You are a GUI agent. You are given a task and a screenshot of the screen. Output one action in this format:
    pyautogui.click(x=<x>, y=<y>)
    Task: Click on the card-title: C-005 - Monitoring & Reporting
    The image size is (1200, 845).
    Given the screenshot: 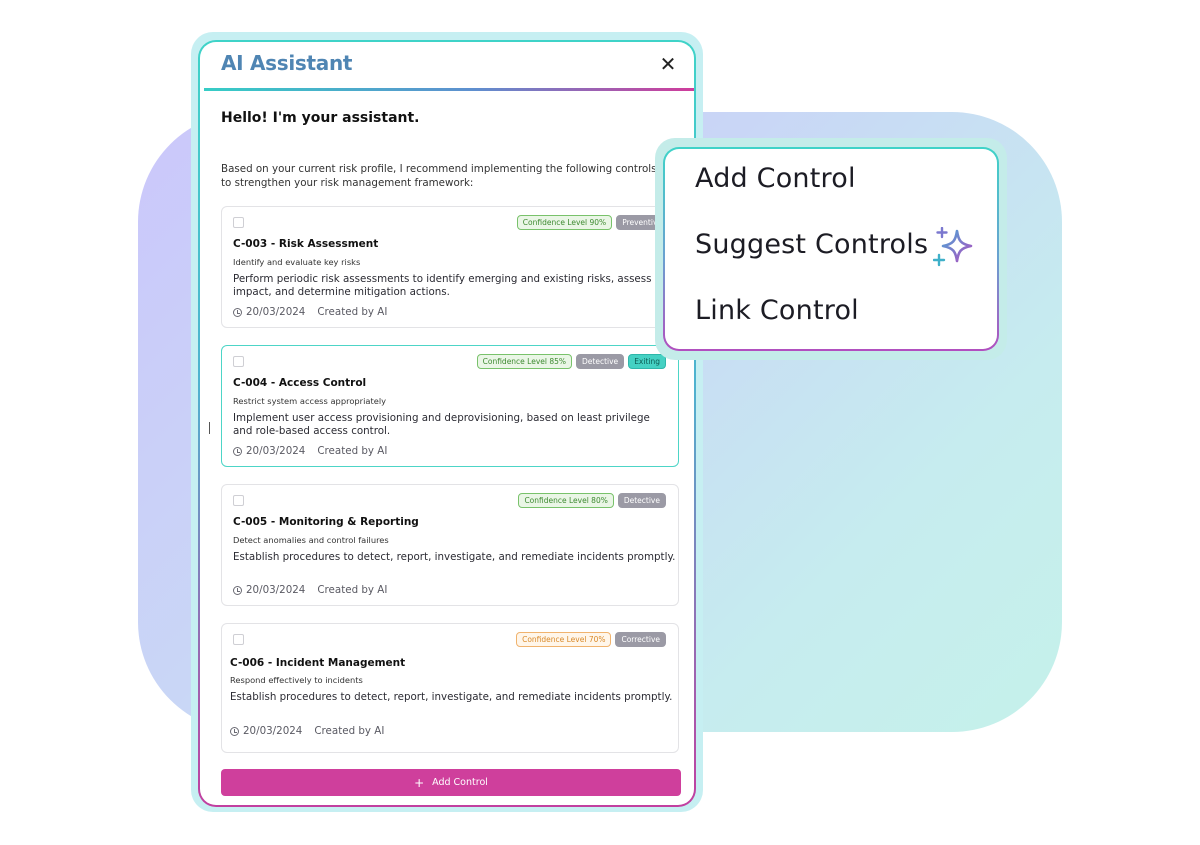 What is the action you would take?
    pyautogui.click(x=326, y=522)
    